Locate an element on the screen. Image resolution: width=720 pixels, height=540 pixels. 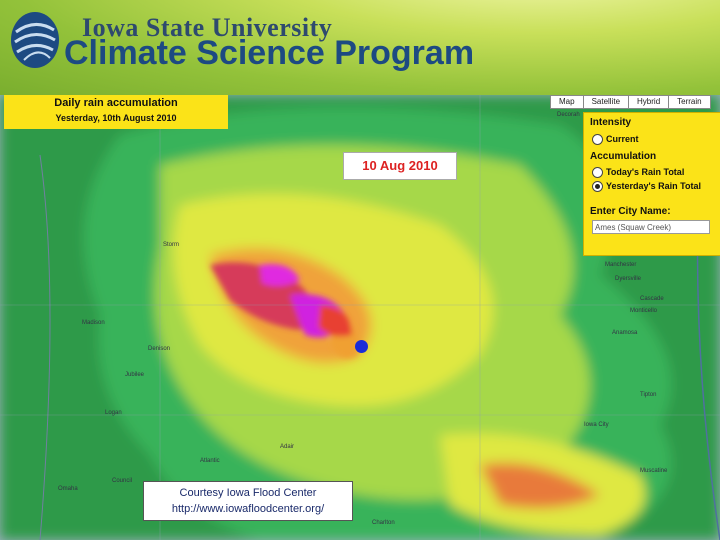
intensity-heading: Intensity is located at coordinates (611, 122).